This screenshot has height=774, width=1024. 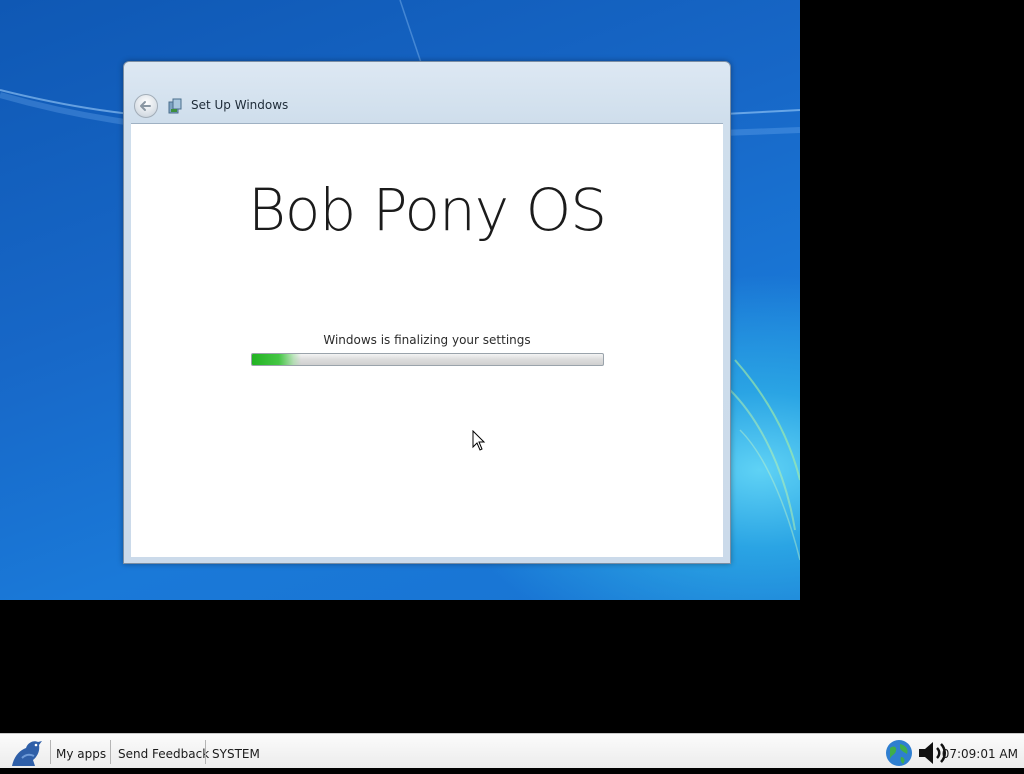 I want to click on title-bar: Set Up Windows, so click(x=427, y=106).